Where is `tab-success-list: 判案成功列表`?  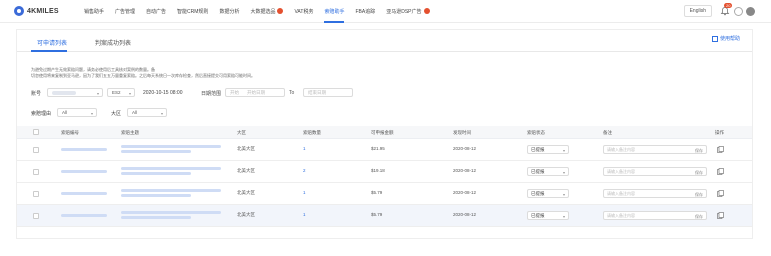 tab-success-list: 判案成功列表 is located at coordinates (113, 42).